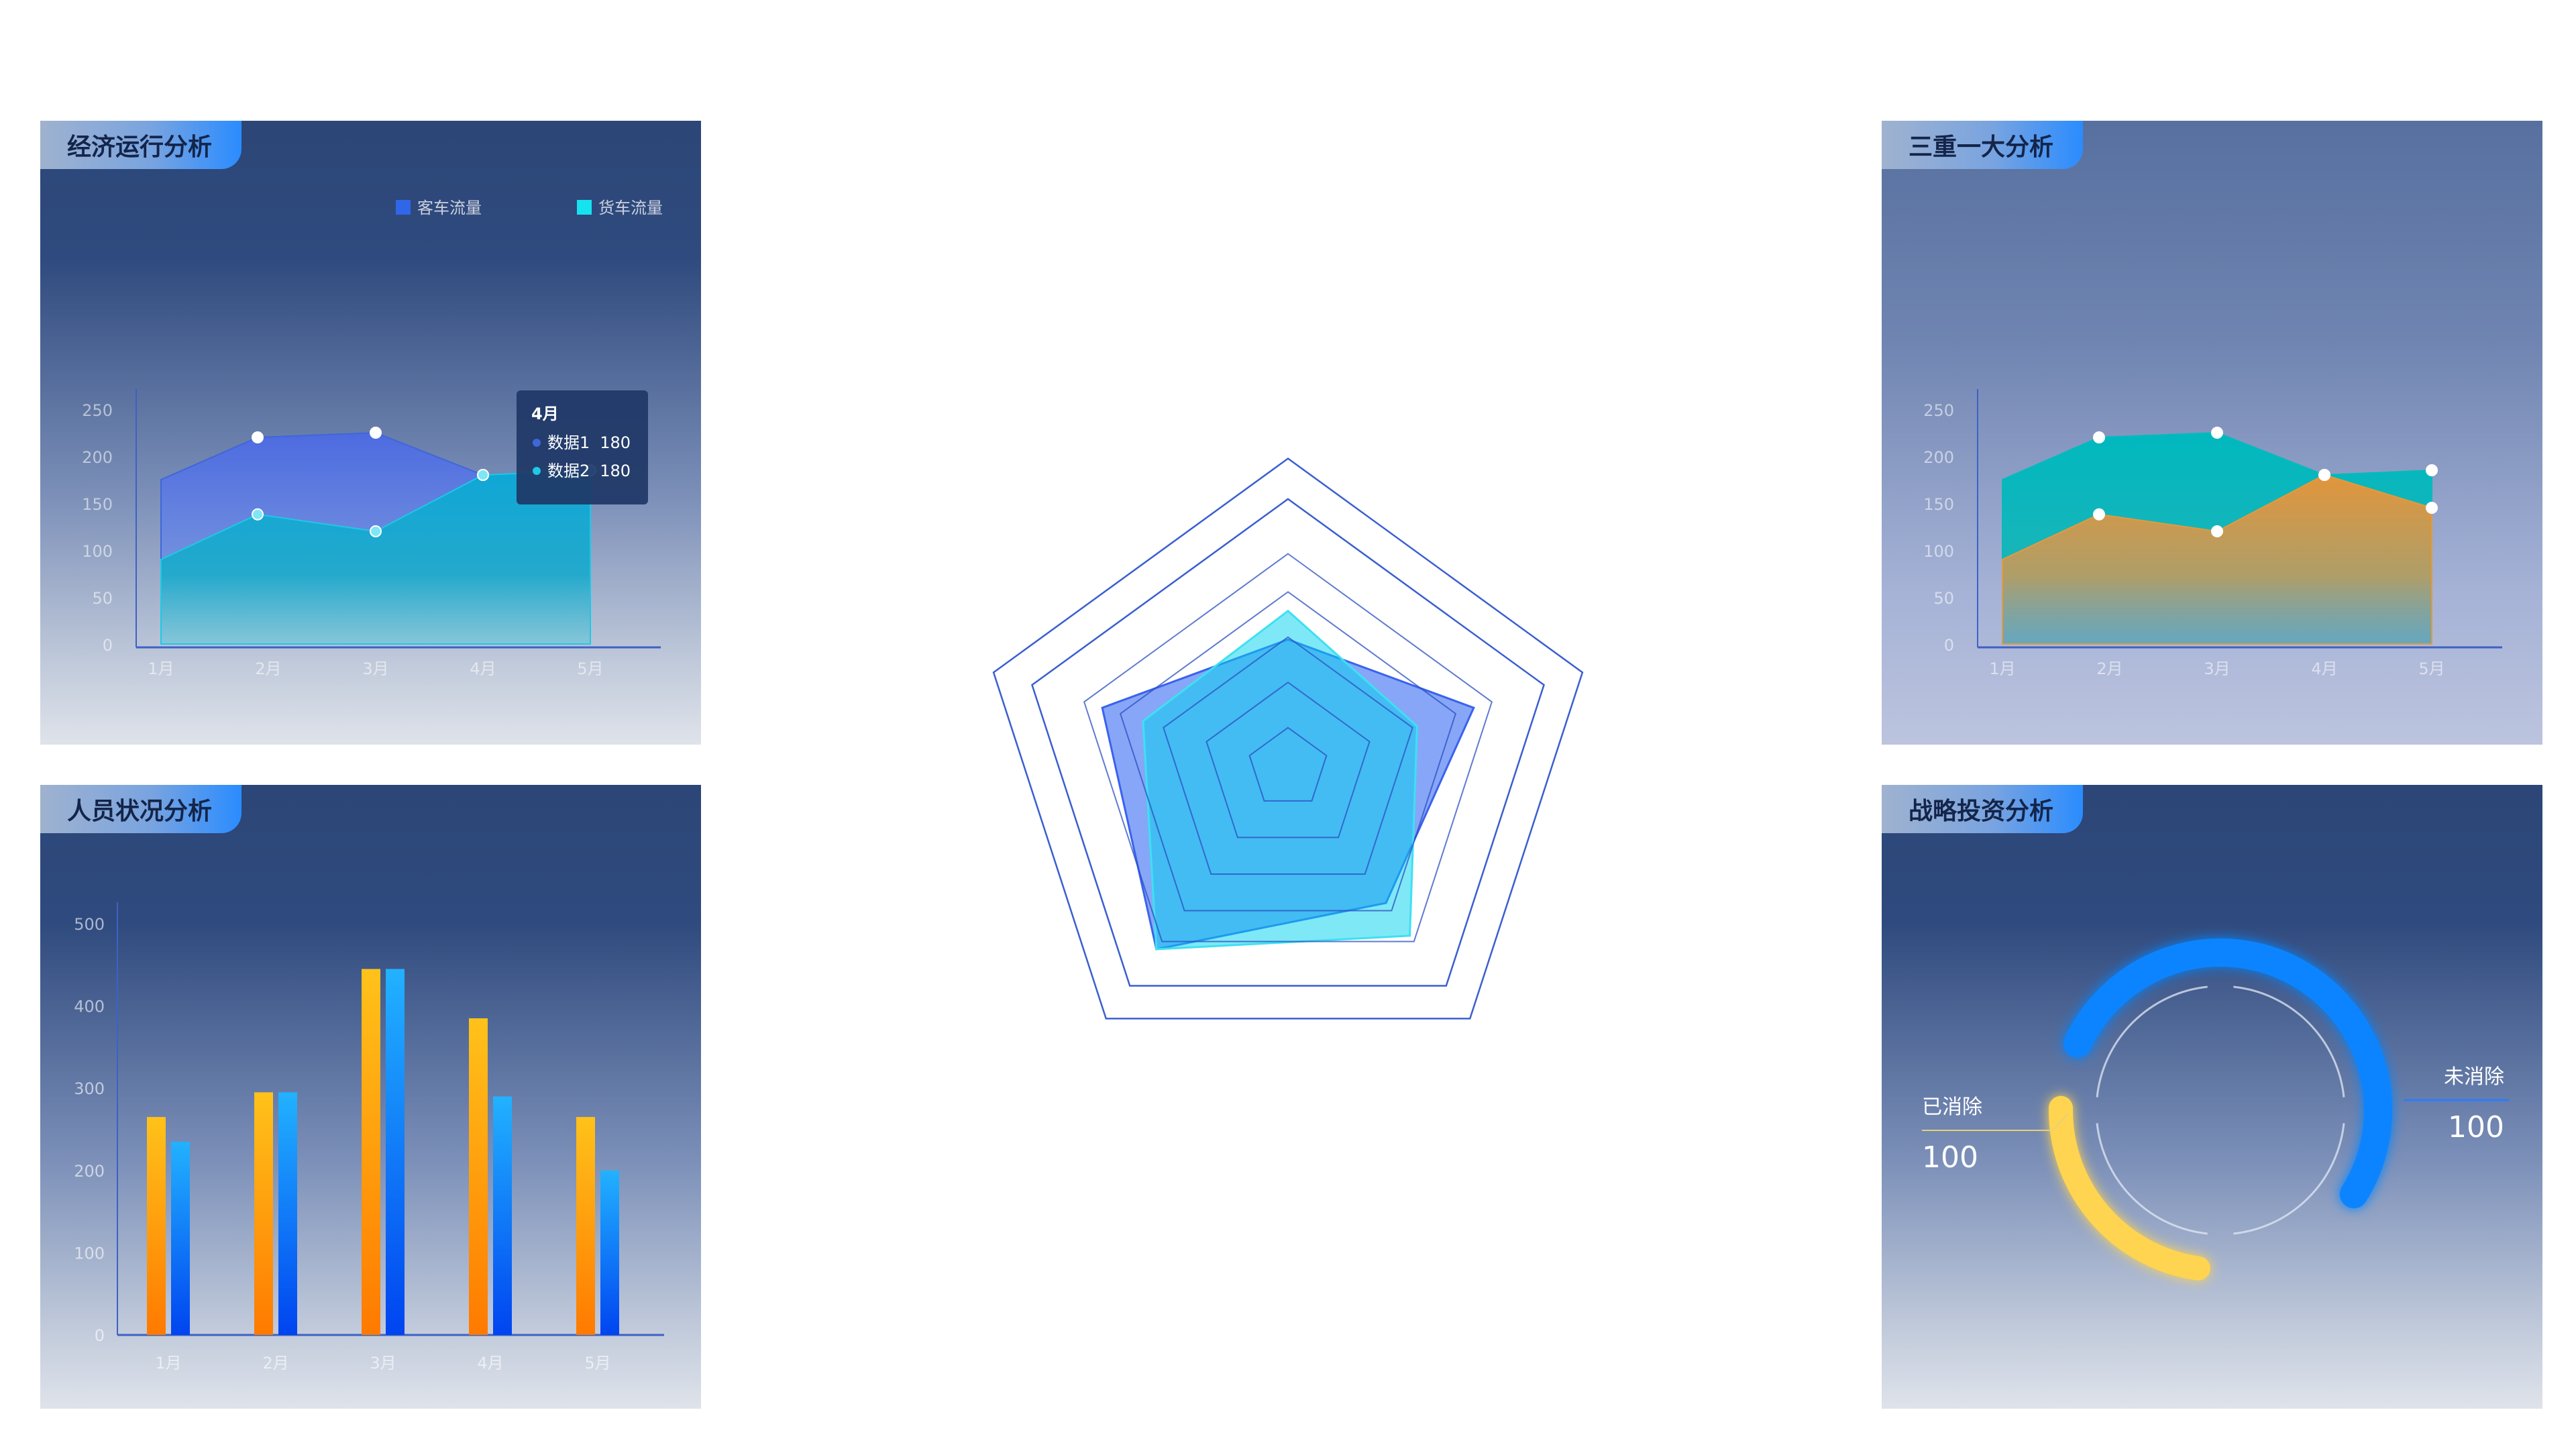 The image size is (2576, 1449). Describe the element at coordinates (140, 809) in the screenshot. I see `personnel-panel-title: 人员状况分析` at that location.